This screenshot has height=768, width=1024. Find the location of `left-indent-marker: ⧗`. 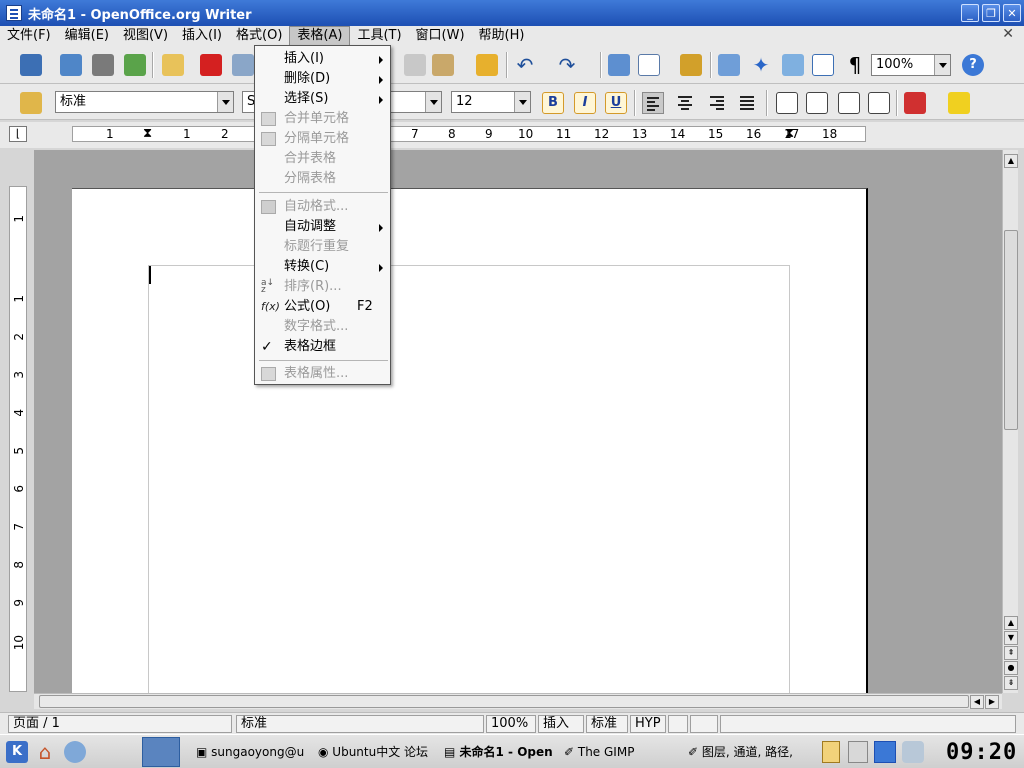

left-indent-marker: ⧗ is located at coordinates (147, 134).